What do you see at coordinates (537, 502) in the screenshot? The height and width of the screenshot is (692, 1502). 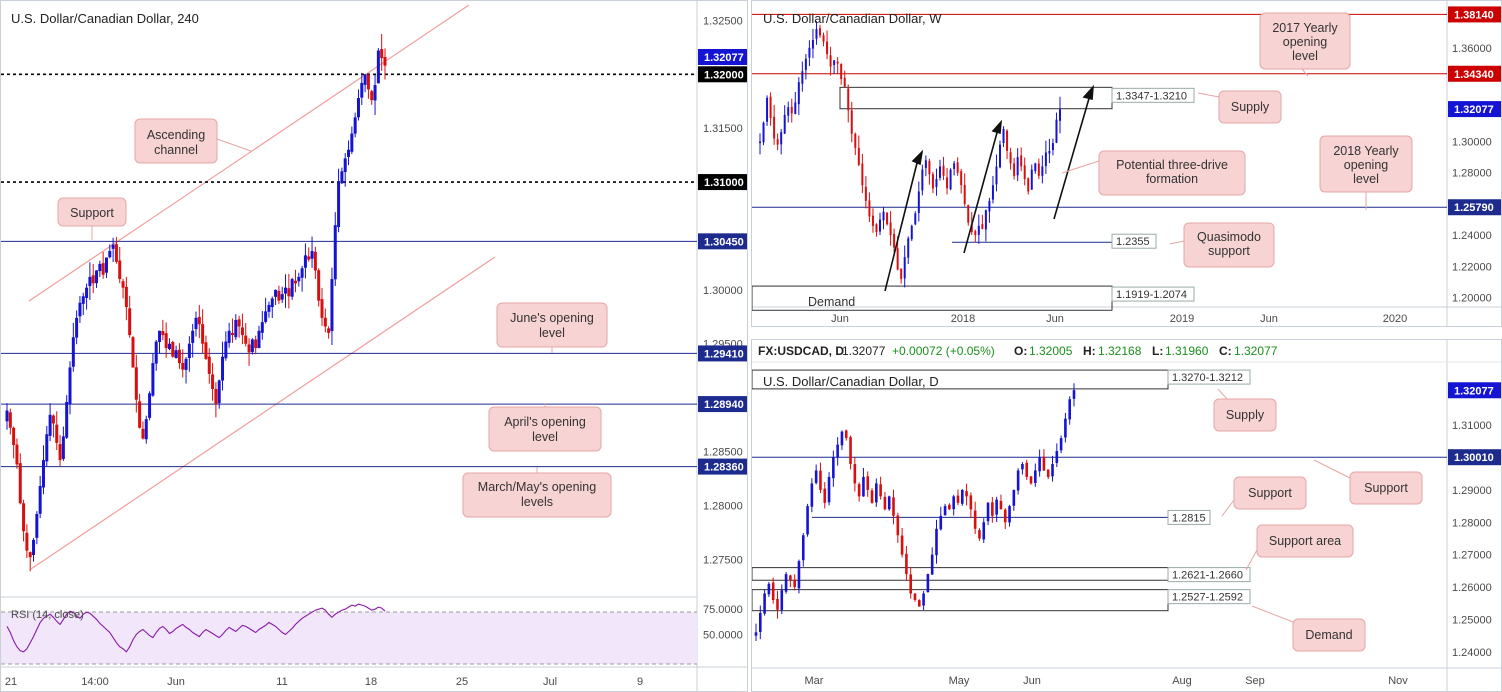 I see `callout-march-may-line2: levels` at bounding box center [537, 502].